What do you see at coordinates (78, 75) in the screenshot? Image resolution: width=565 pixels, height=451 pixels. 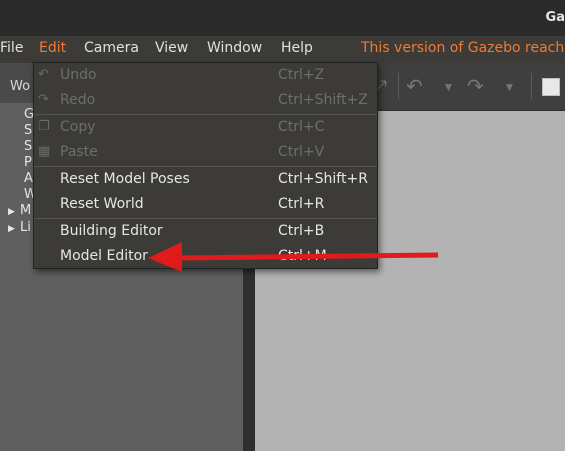 I see `menu-item-label: Undo` at bounding box center [78, 75].